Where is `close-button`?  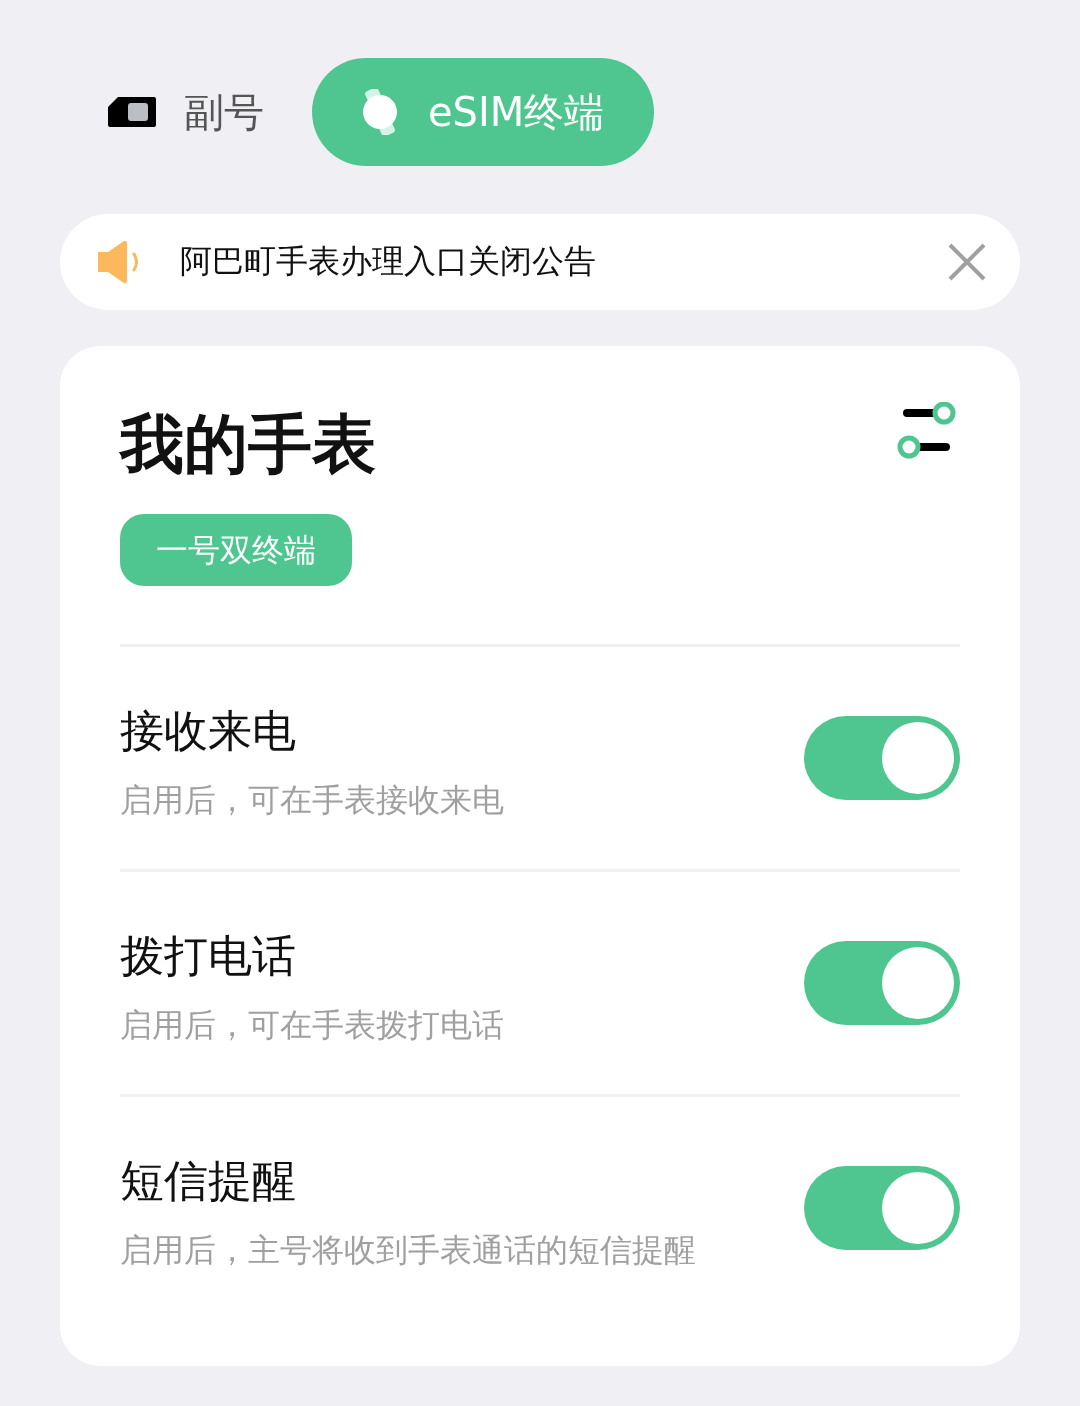 close-button is located at coordinates (967, 262).